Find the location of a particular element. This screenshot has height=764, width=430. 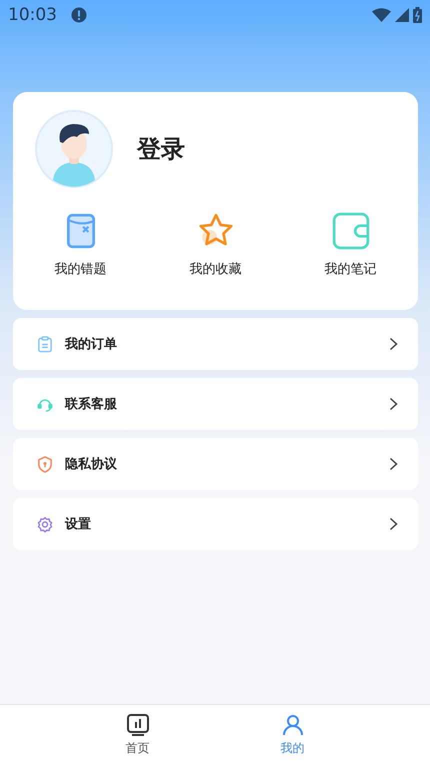

shortcut-button: 我的笔记 is located at coordinates (350, 245).